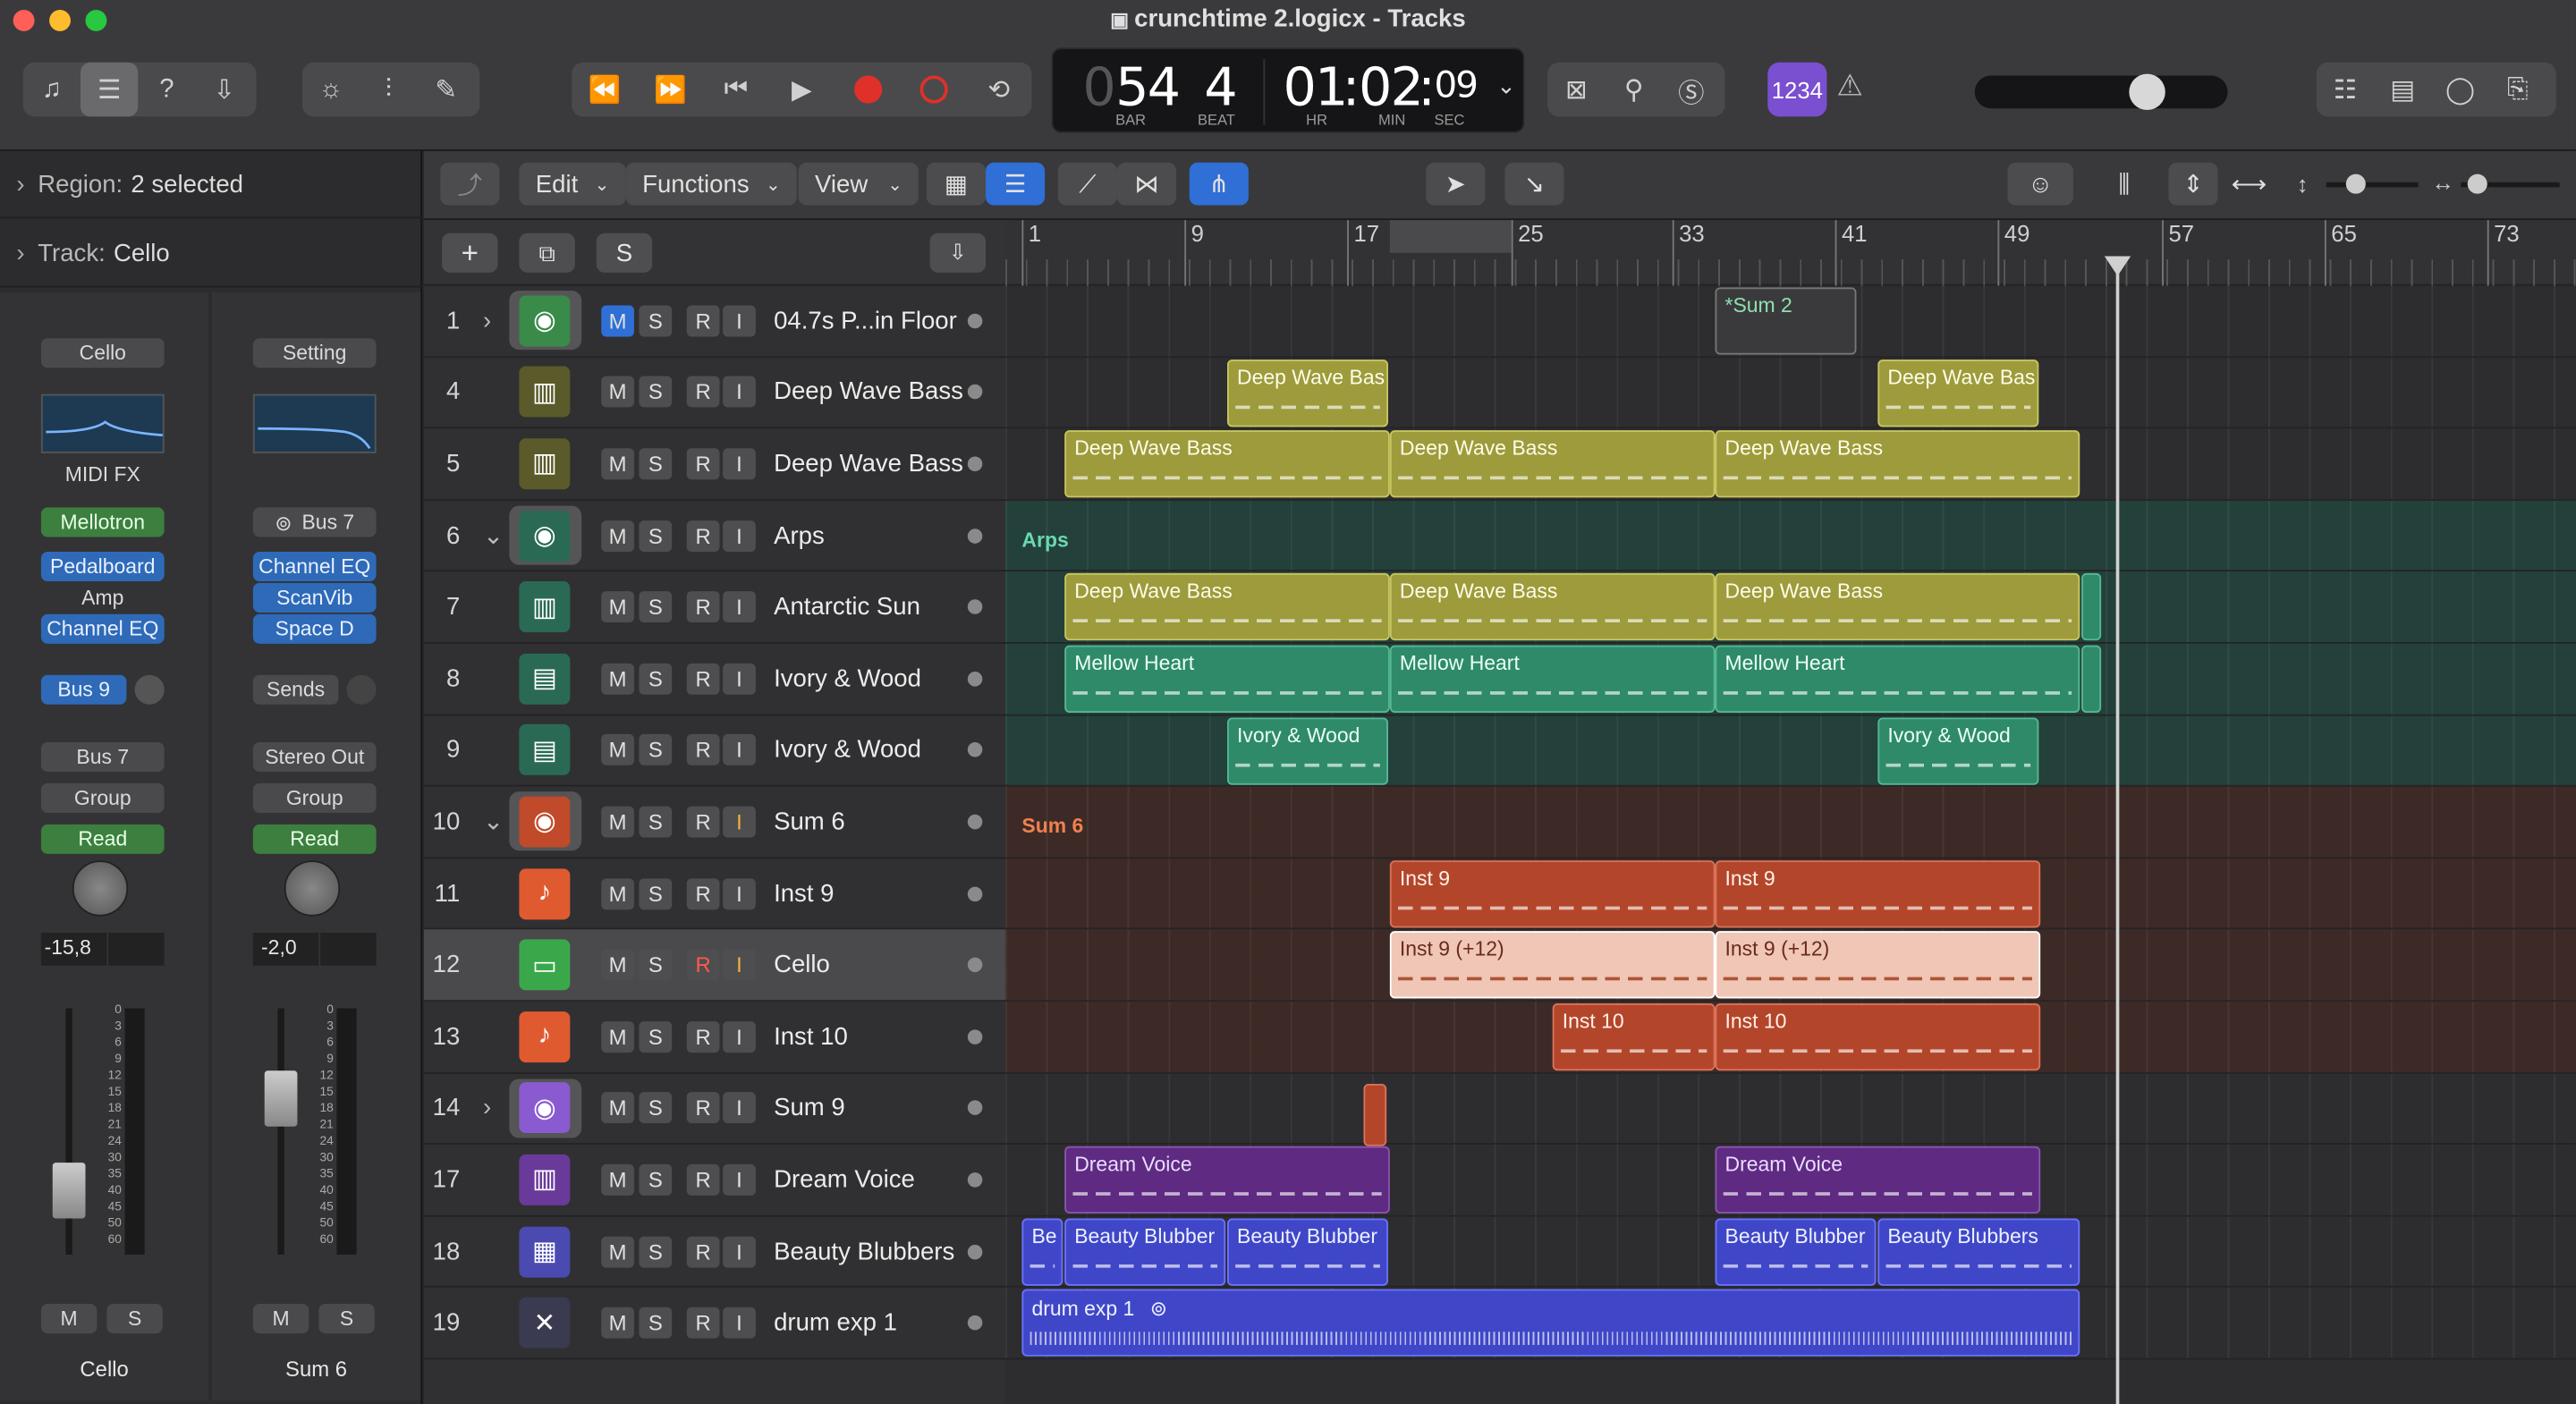  What do you see at coordinates (802, 965) in the screenshot?
I see `track-name: Cello` at bounding box center [802, 965].